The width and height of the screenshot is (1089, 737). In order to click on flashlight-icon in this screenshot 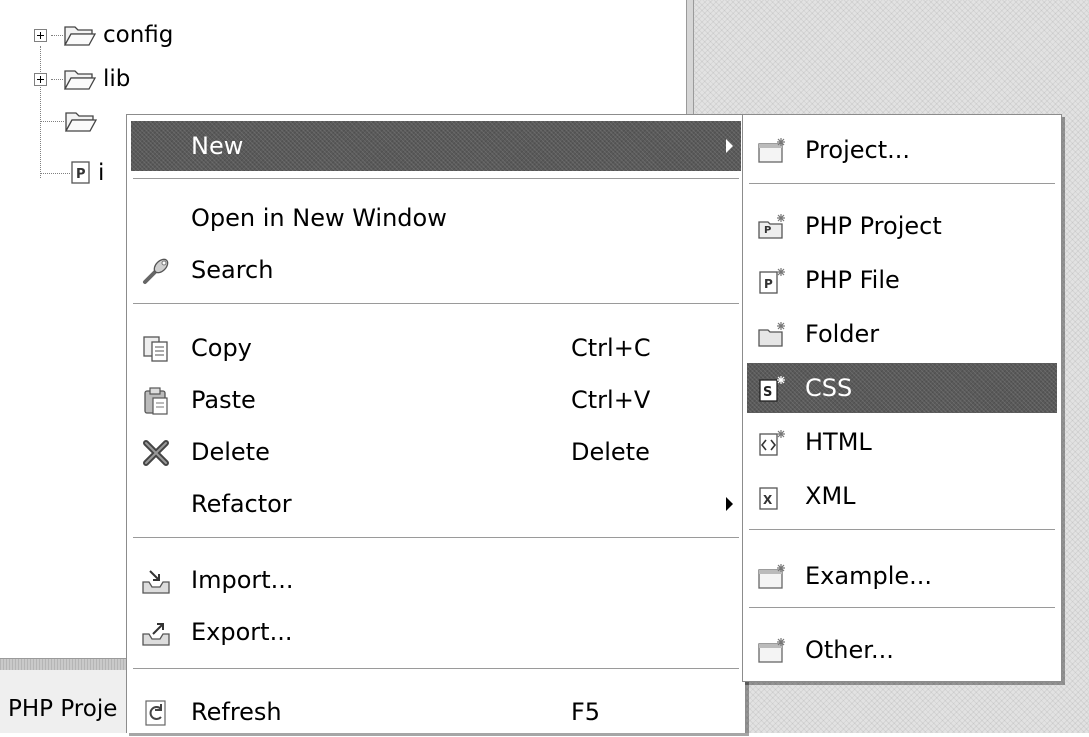, I will do `click(156, 271)`.